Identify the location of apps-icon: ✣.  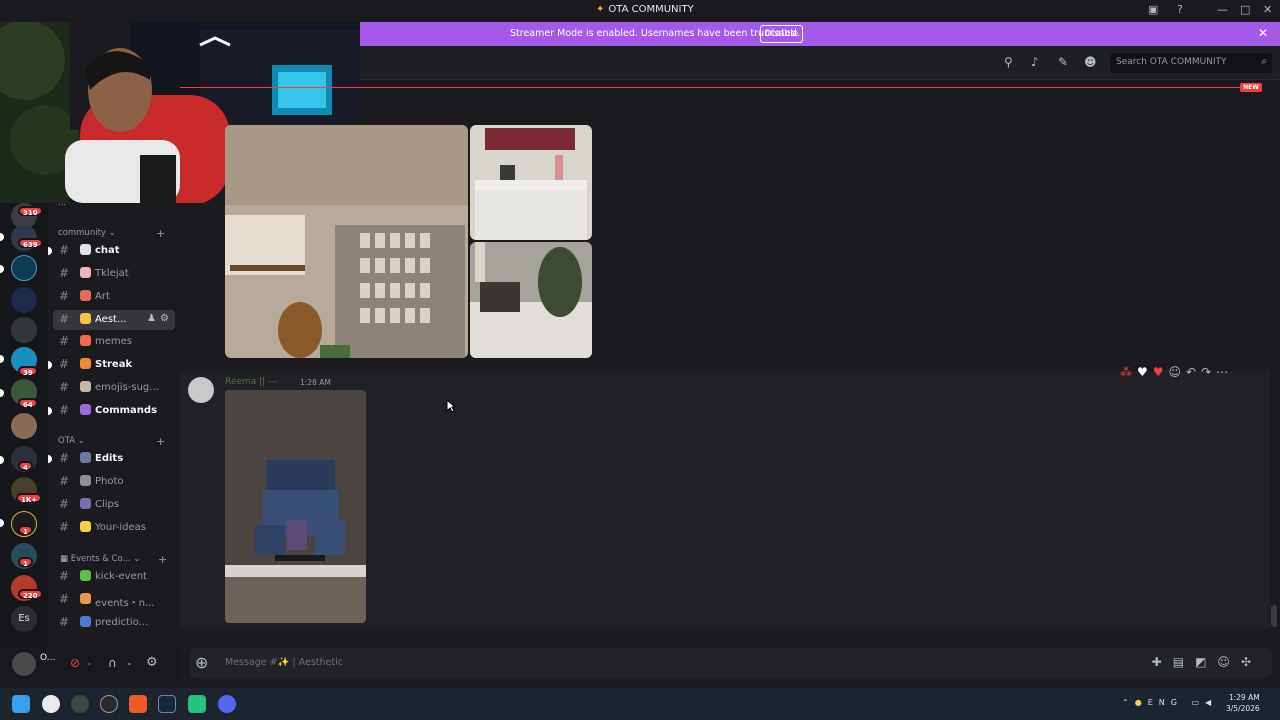
(1251, 662).